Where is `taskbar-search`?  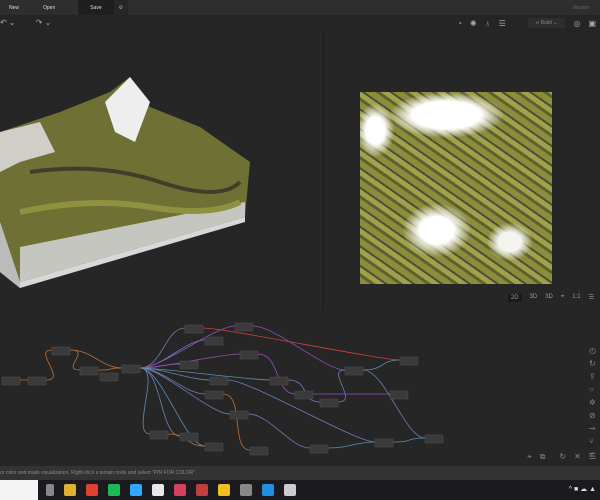 taskbar-search is located at coordinates (19, 490).